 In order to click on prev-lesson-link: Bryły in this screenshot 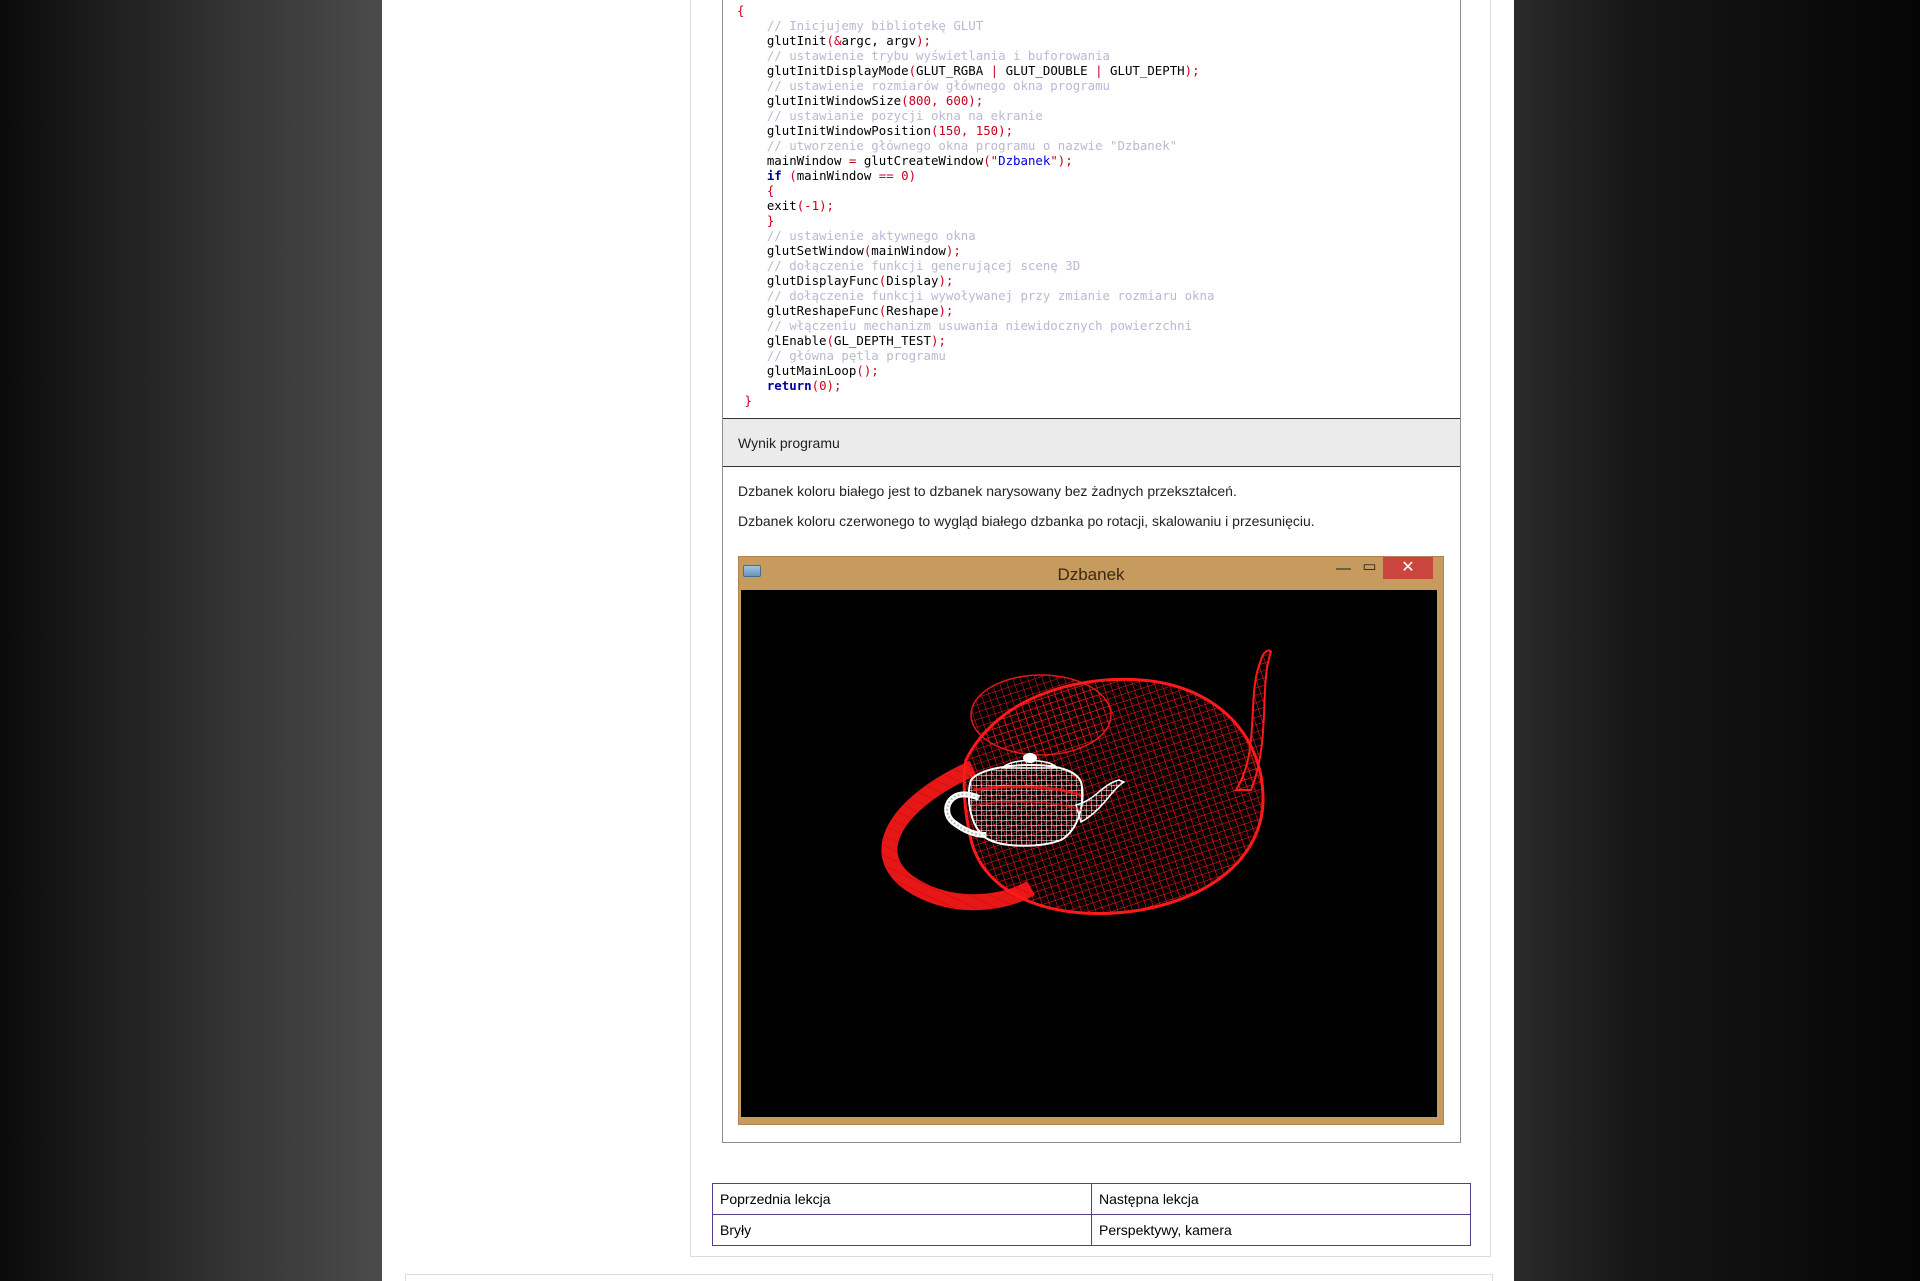, I will do `click(902, 1230)`.